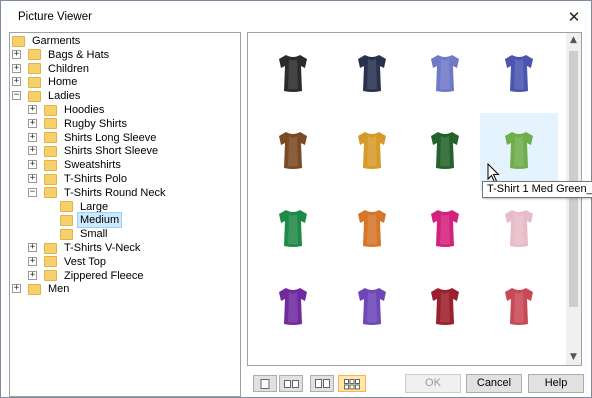 The width and height of the screenshot is (592, 398). I want to click on scrollbar-thumb, so click(573, 179).